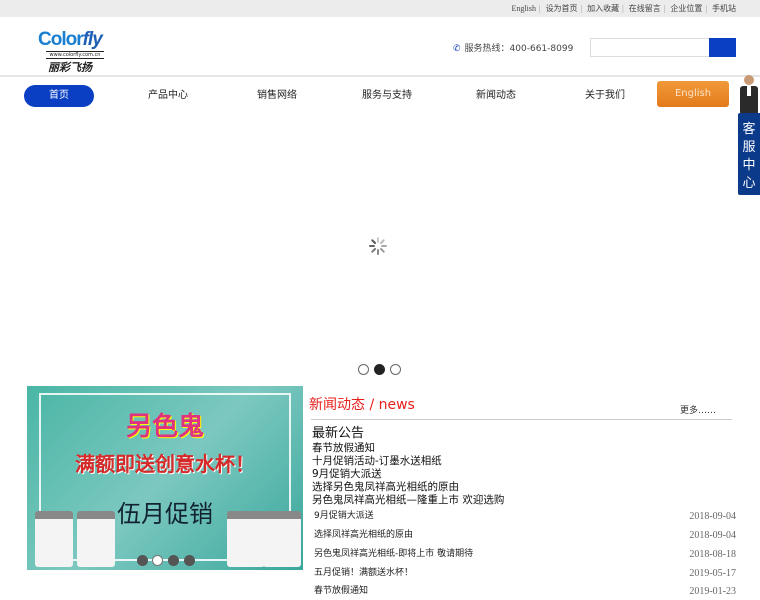  What do you see at coordinates (168, 96) in the screenshot?
I see `nav-products: 产品中心` at bounding box center [168, 96].